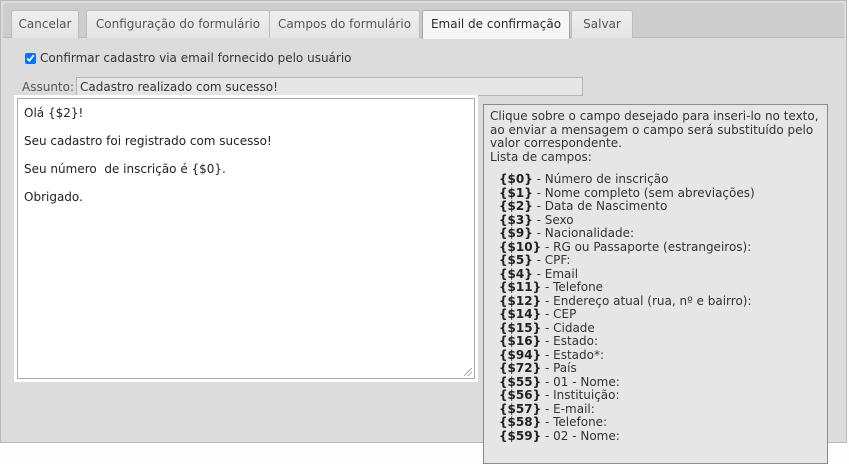 This screenshot has width=849, height=464. I want to click on tab-cancelar: Cancelar, so click(45, 24).